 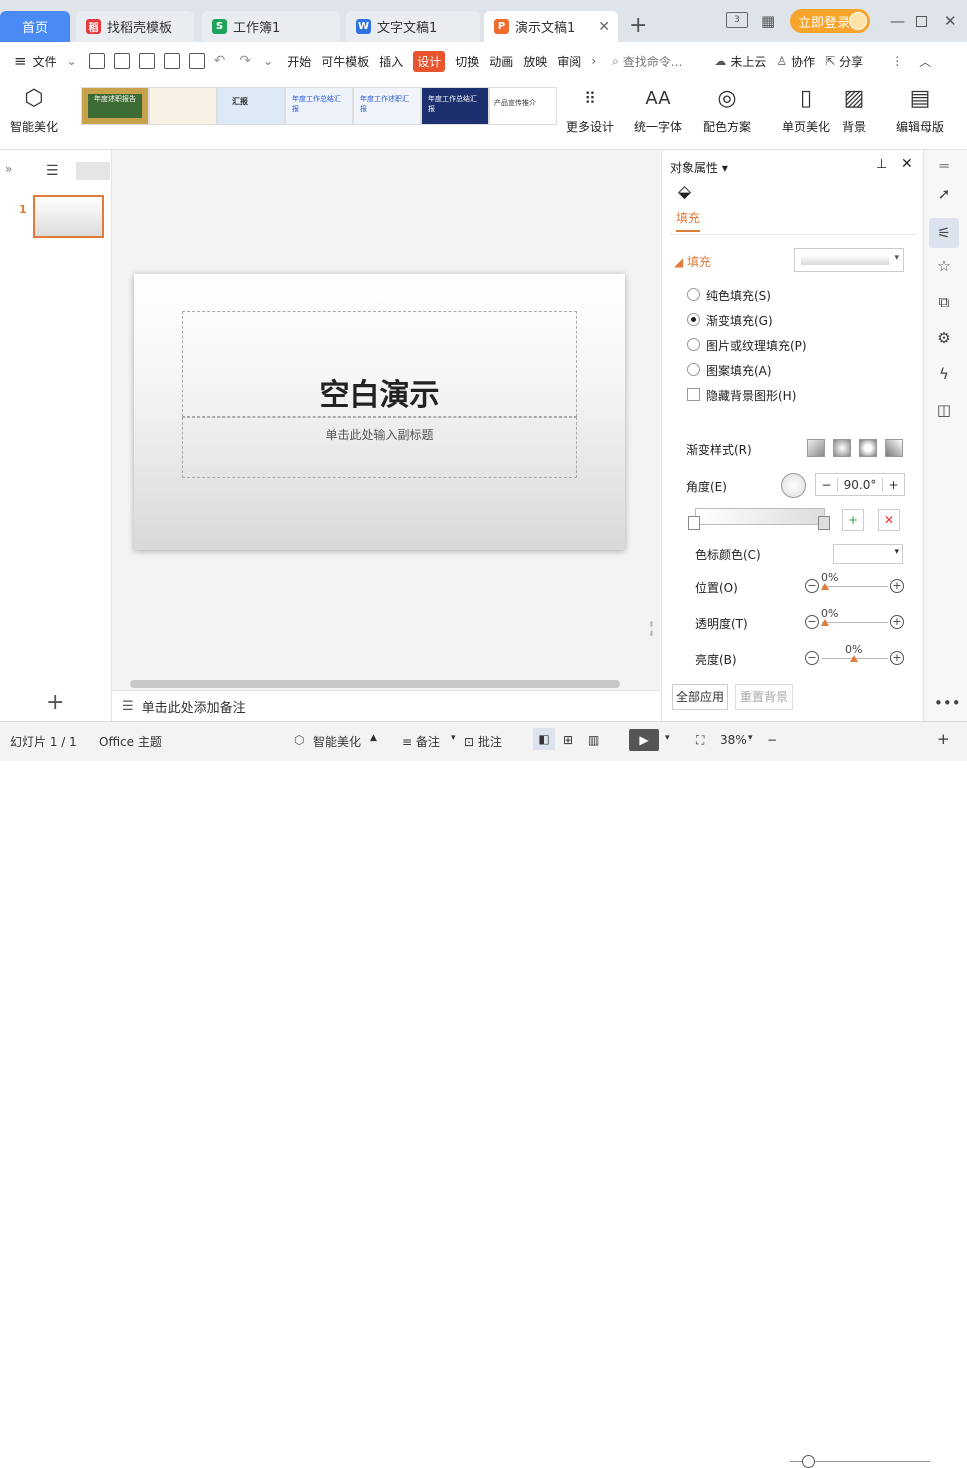 I want to click on slide: 空白演示 单击此处输入副标题, so click(x=379, y=412).